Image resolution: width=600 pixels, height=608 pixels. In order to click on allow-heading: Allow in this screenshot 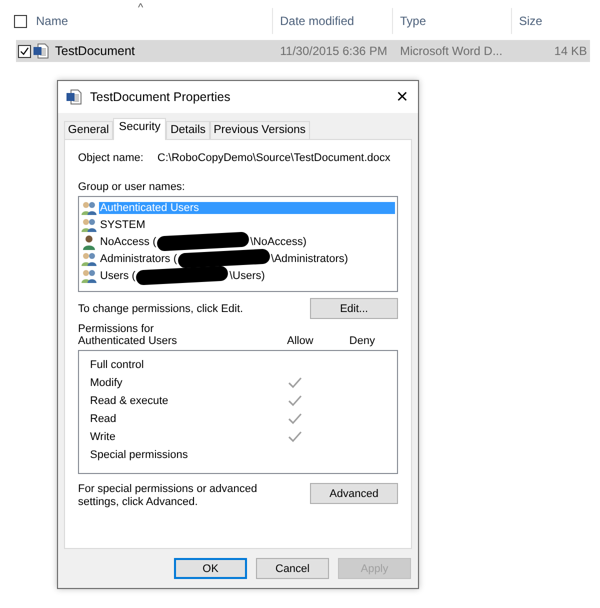, I will do `click(300, 341)`.